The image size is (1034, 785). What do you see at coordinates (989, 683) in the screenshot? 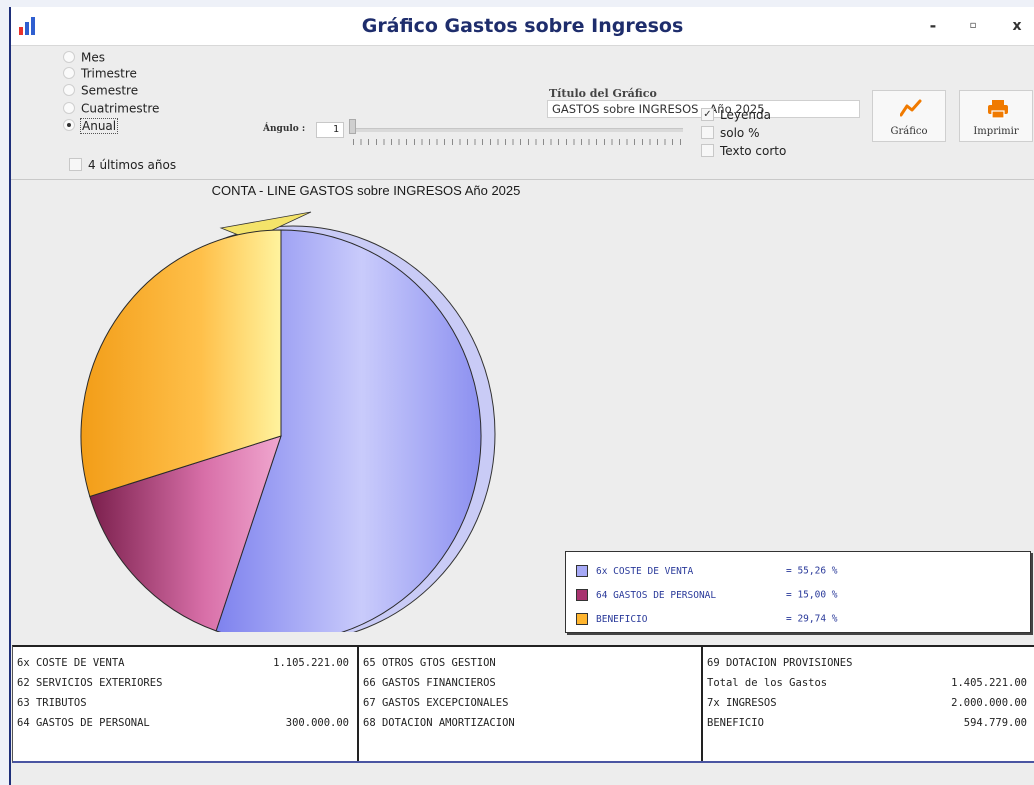
I see `summary-value: 1.405.221.00` at bounding box center [989, 683].